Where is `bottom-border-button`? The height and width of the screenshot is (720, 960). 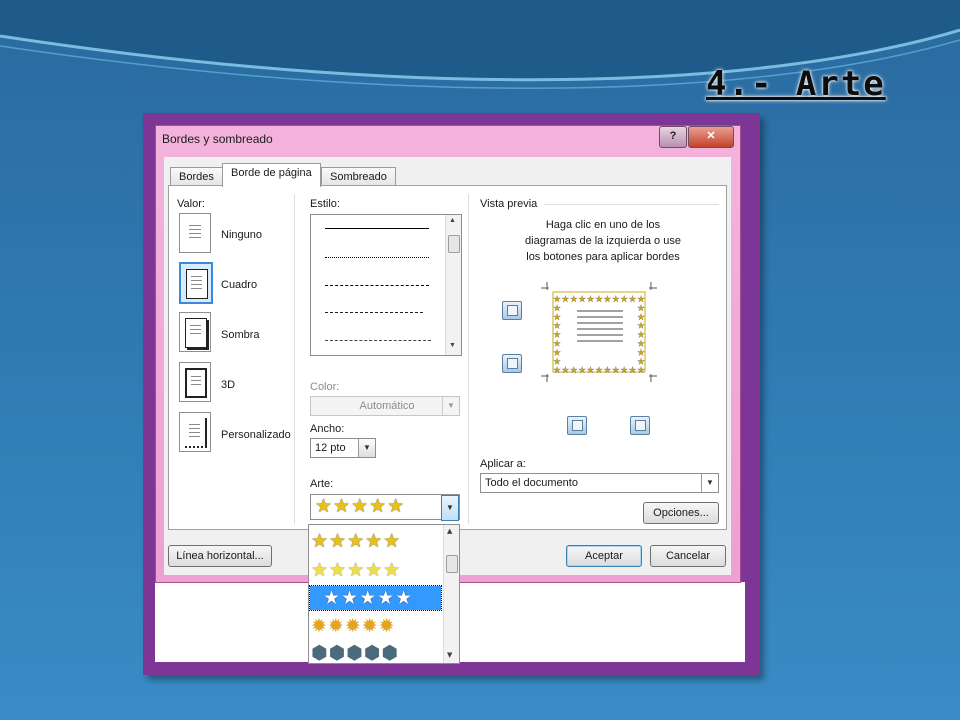 bottom-border-button is located at coordinates (512, 363).